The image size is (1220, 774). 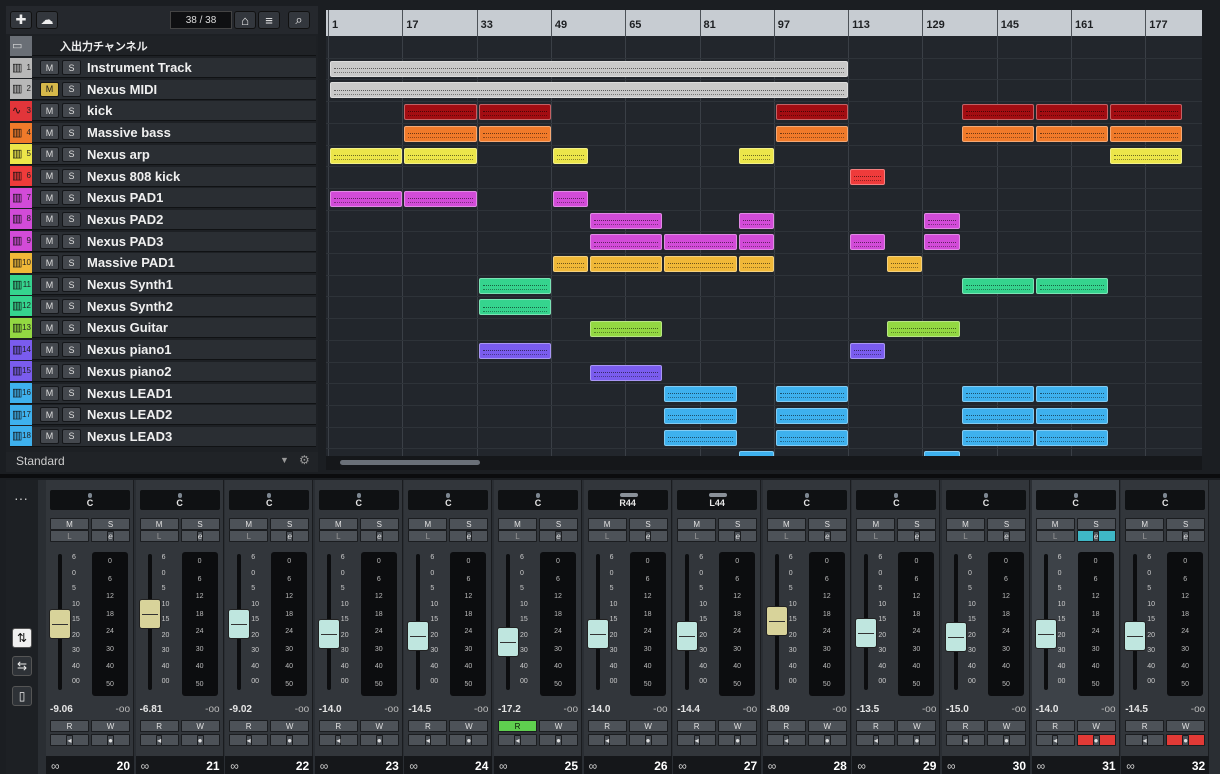 I want to click on preset-label: Standard, so click(x=40, y=461).